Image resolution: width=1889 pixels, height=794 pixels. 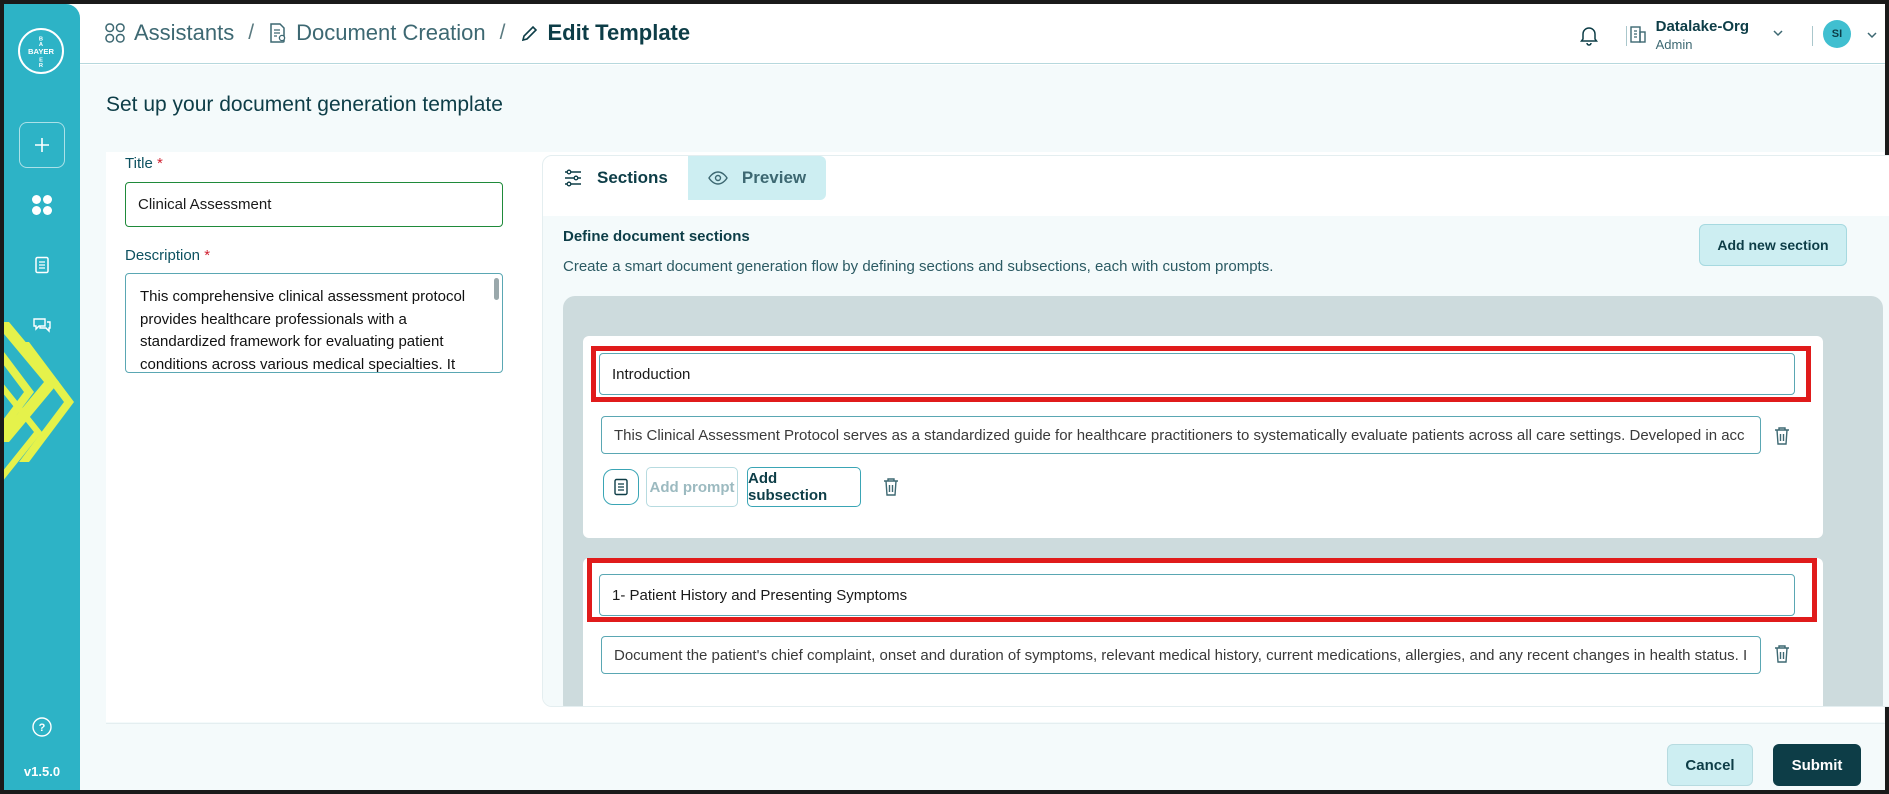 I want to click on sidebar-item-documents, so click(x=42, y=265).